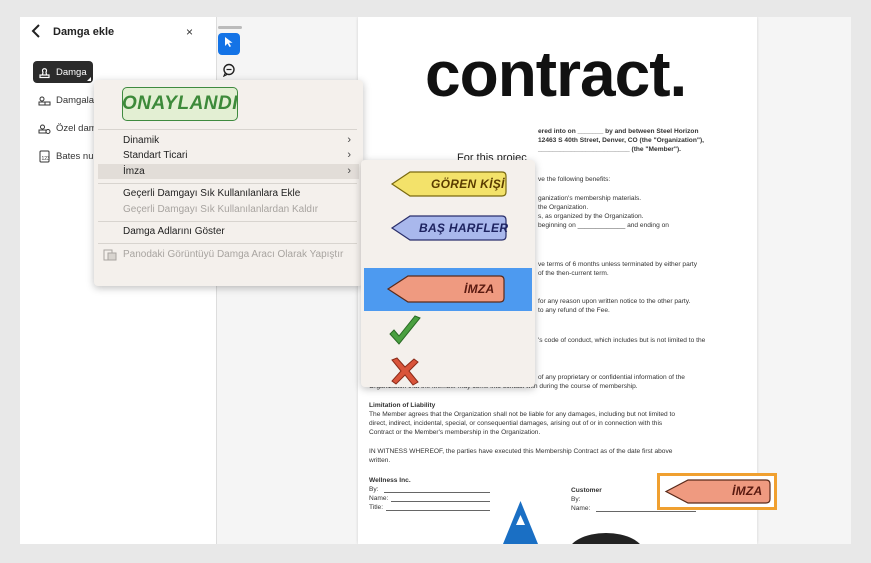 This screenshot has width=871, height=563. Describe the element at coordinates (717, 491) in the screenshot. I see `placed-imza-stamp: İMZA` at that location.